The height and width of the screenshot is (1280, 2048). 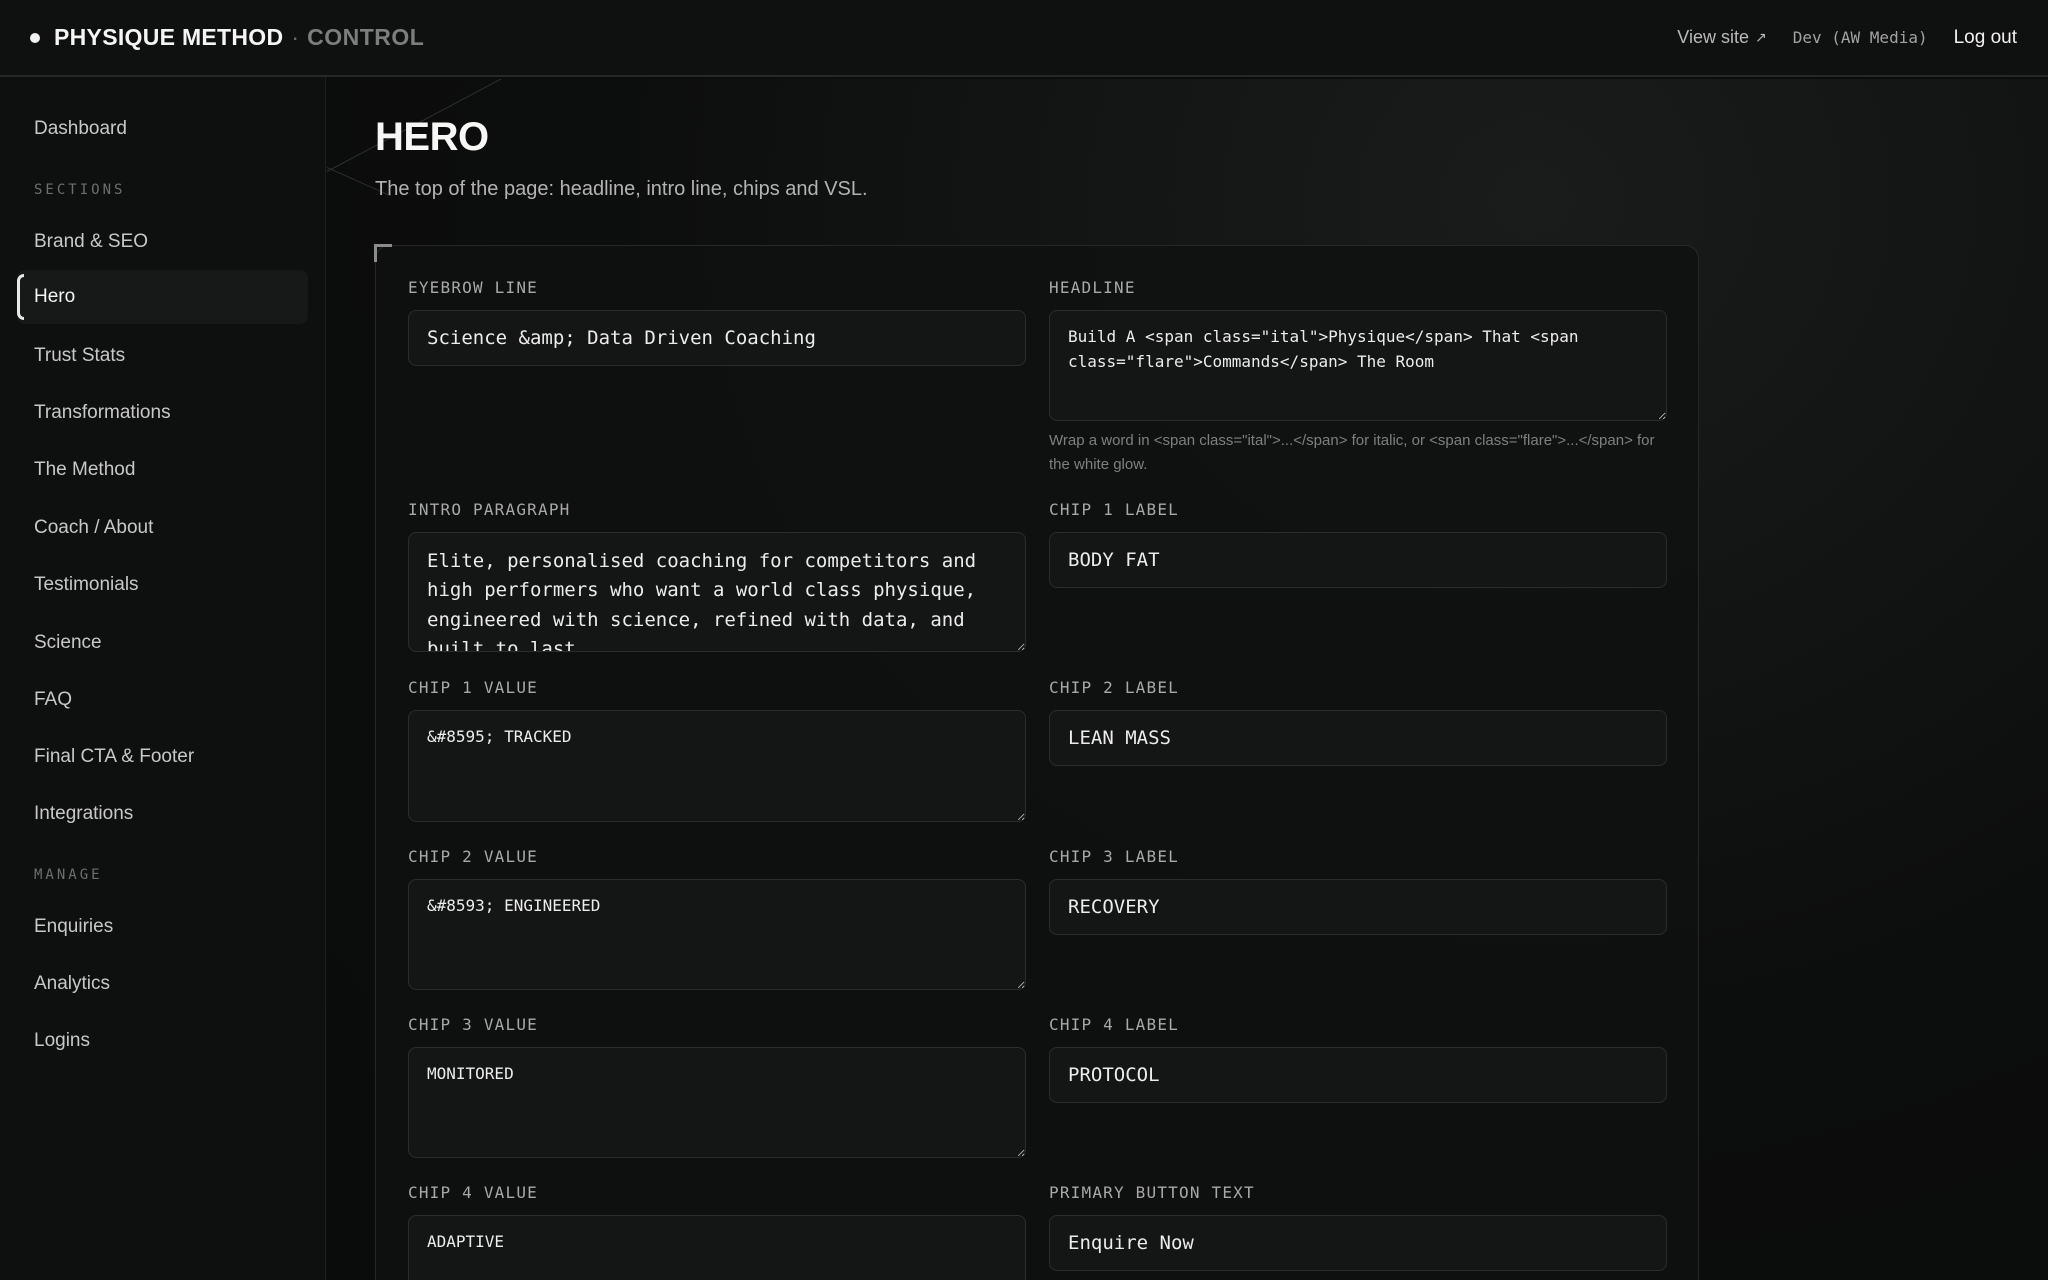 I want to click on eyebrow-input, so click(x=717, y=338).